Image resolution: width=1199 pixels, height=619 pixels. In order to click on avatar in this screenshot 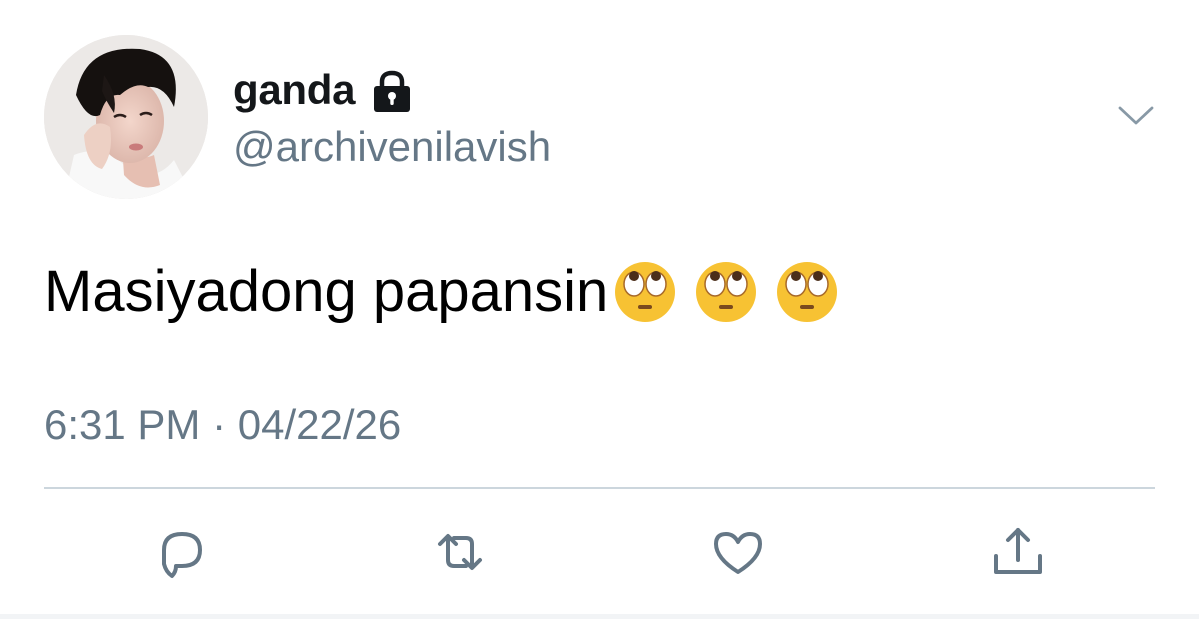, I will do `click(126, 117)`.